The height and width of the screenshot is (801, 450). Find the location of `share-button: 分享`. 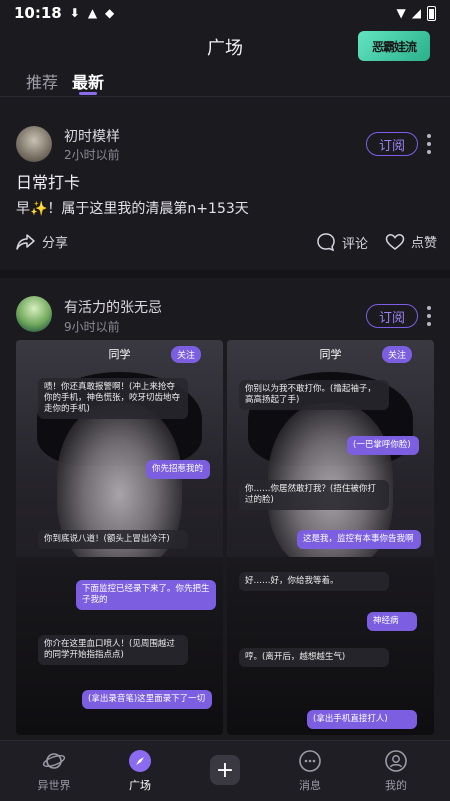

share-button: 分享 is located at coordinates (42, 241).